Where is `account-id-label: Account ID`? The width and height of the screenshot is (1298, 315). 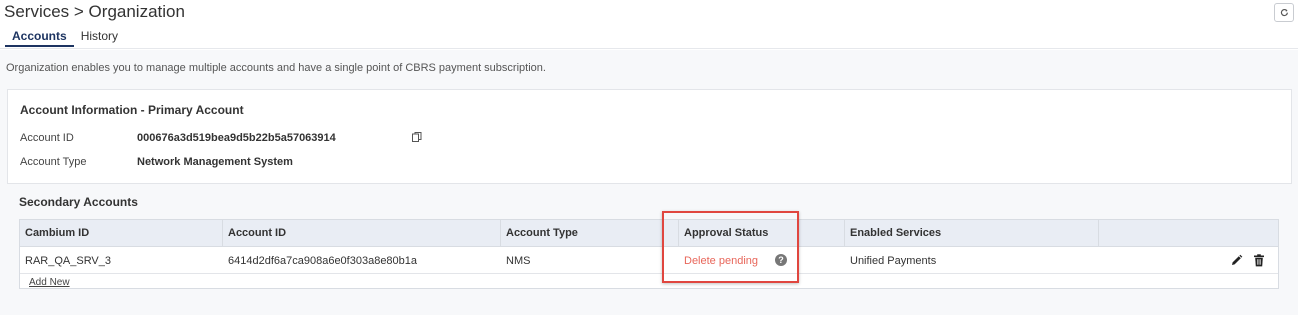 account-id-label: Account ID is located at coordinates (47, 138).